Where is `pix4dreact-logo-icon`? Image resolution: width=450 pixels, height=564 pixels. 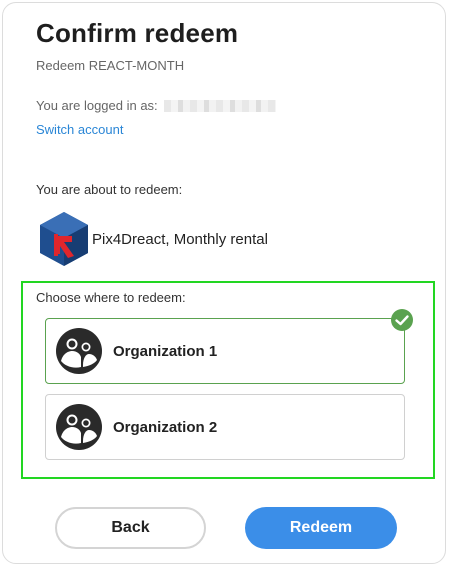 pix4dreact-logo-icon is located at coordinates (64, 239).